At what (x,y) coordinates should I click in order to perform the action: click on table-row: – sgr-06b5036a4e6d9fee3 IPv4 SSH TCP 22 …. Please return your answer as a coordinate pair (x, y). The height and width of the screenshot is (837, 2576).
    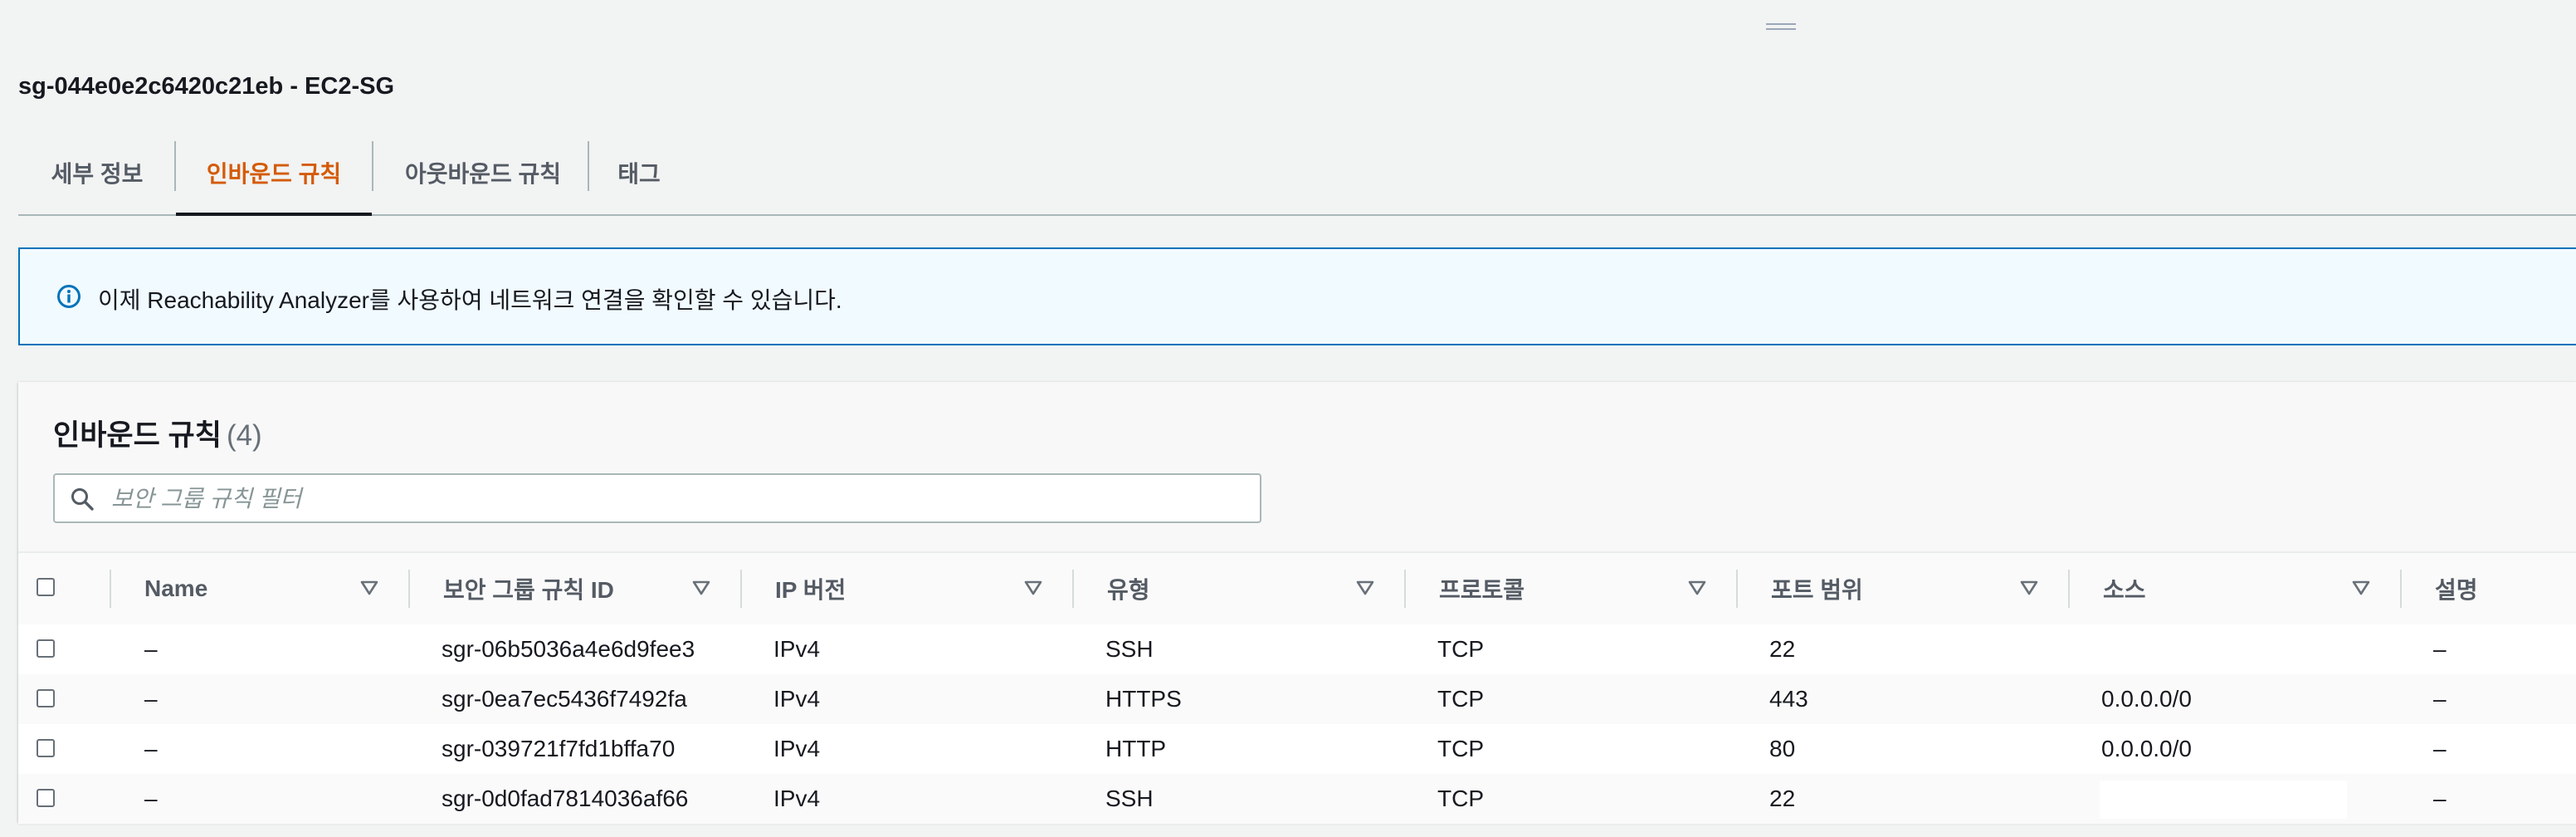
    Looking at the image, I should click on (1297, 650).